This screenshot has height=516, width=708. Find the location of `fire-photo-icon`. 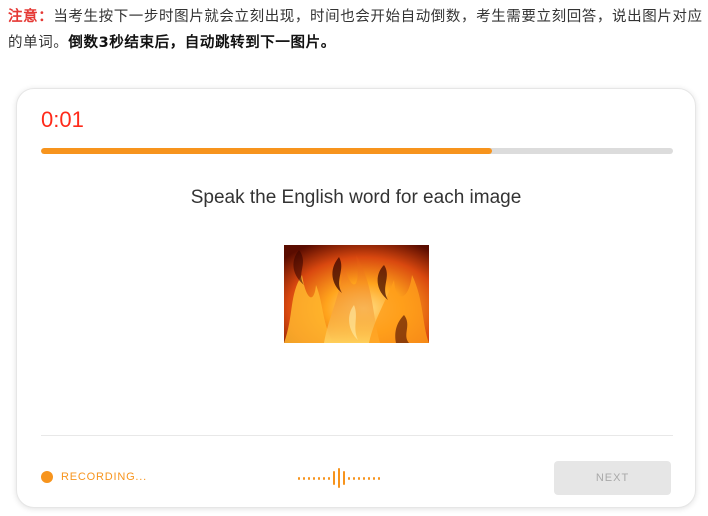

fire-photo-icon is located at coordinates (356, 294).